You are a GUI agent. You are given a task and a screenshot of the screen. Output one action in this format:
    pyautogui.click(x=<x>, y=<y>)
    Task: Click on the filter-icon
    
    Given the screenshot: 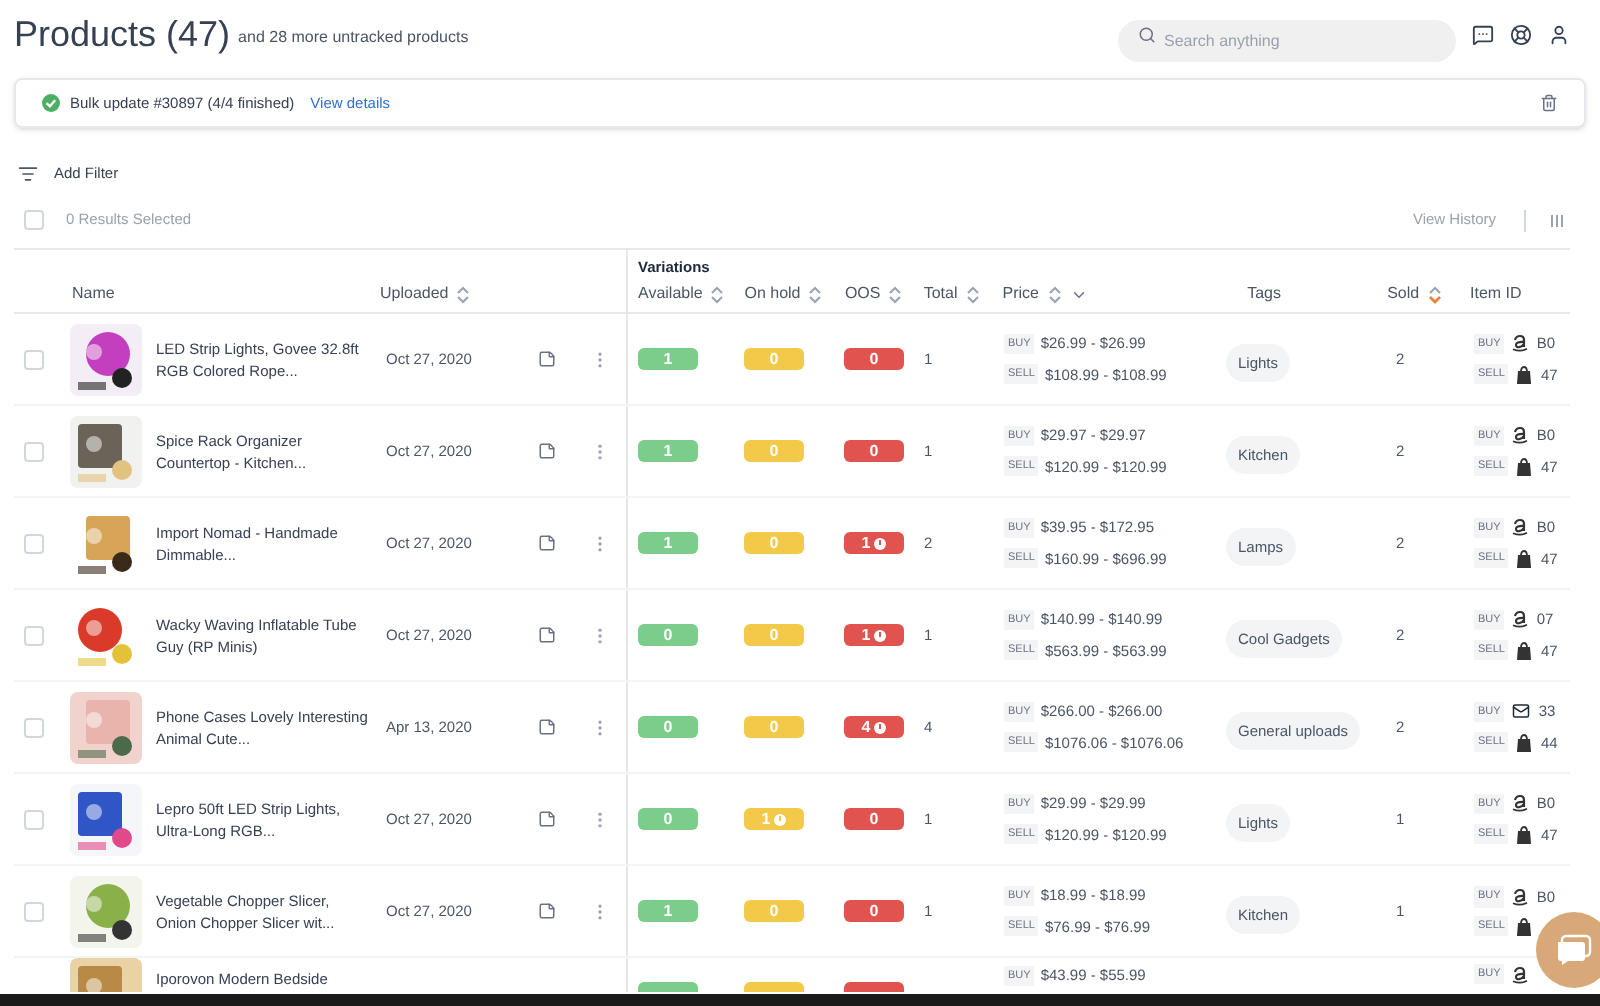 What is the action you would take?
    pyautogui.click(x=28, y=174)
    